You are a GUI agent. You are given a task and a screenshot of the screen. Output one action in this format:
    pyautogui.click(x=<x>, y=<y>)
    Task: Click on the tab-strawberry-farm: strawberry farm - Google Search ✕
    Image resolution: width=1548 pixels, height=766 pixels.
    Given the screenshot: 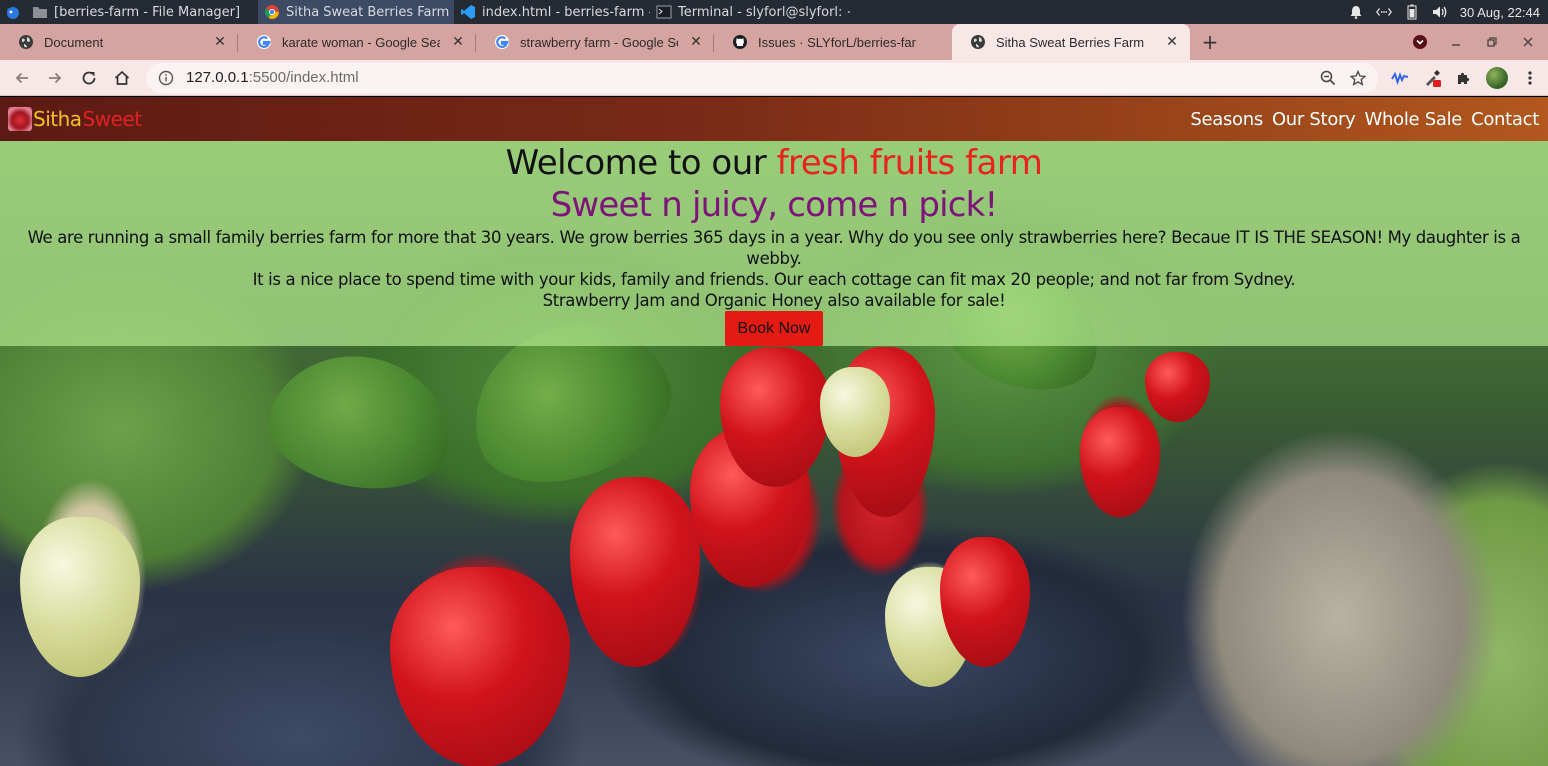 What is the action you would take?
    pyautogui.click(x=595, y=42)
    